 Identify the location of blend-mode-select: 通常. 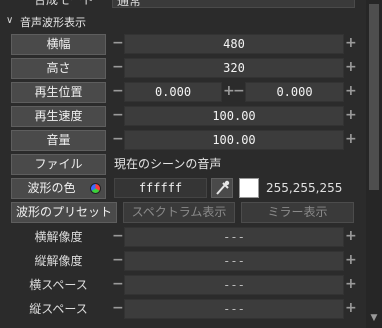
(233, 4).